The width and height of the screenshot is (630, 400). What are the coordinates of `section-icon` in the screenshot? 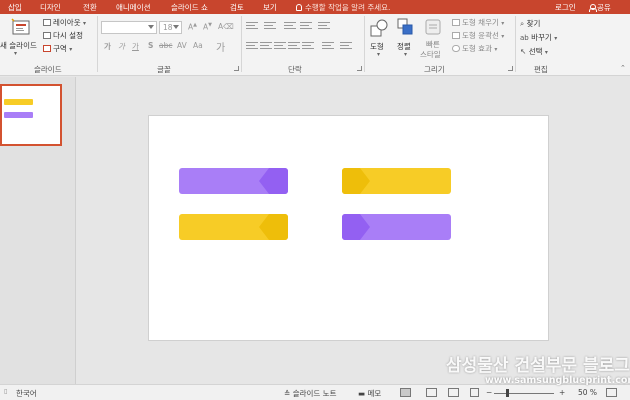 It's located at (47, 48).